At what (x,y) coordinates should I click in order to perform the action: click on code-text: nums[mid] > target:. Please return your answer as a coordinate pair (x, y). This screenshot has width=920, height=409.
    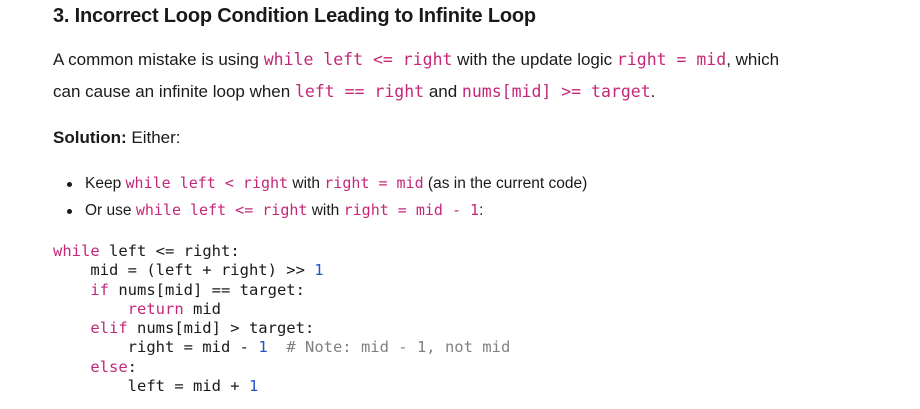
    Looking at the image, I should click on (221, 328).